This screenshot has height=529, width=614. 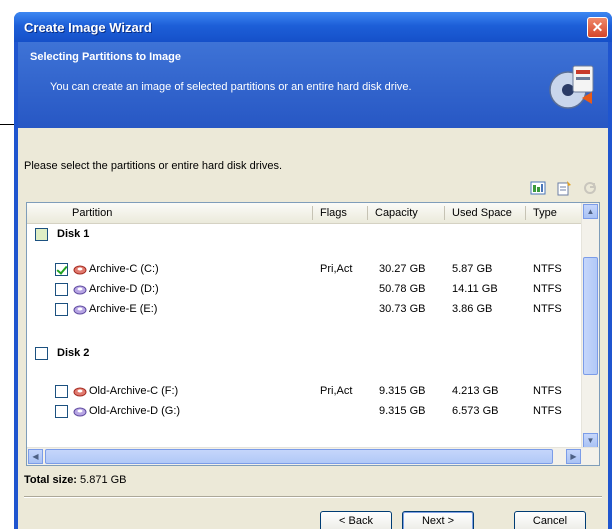 What do you see at coordinates (299, 456) in the screenshot?
I see `horizontal-scroll-thumb` at bounding box center [299, 456].